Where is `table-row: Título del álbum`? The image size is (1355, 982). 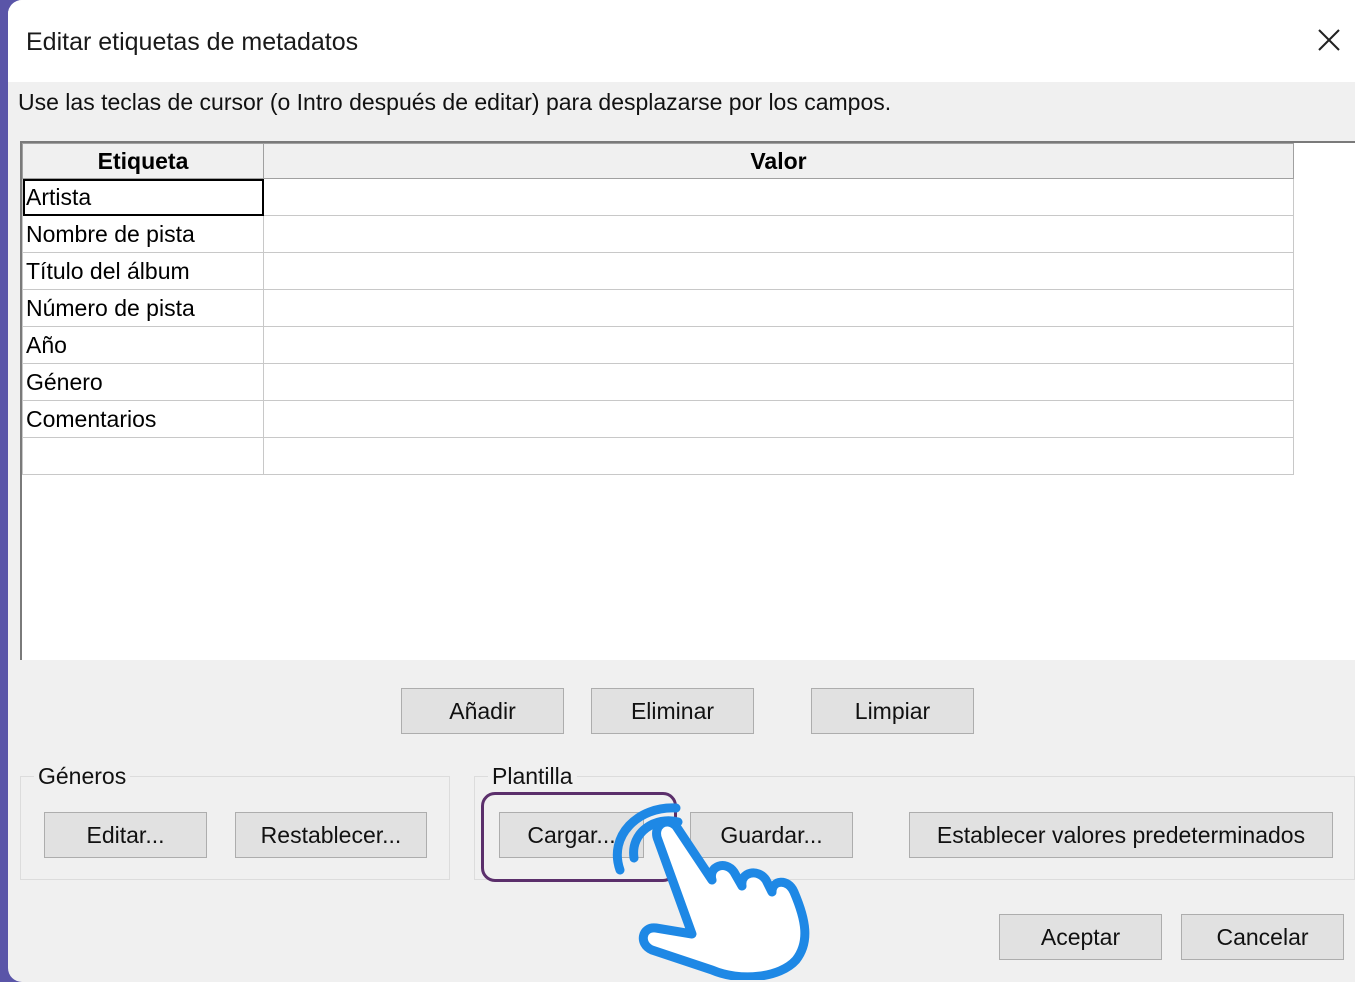
table-row: Título del álbum is located at coordinates (658, 271).